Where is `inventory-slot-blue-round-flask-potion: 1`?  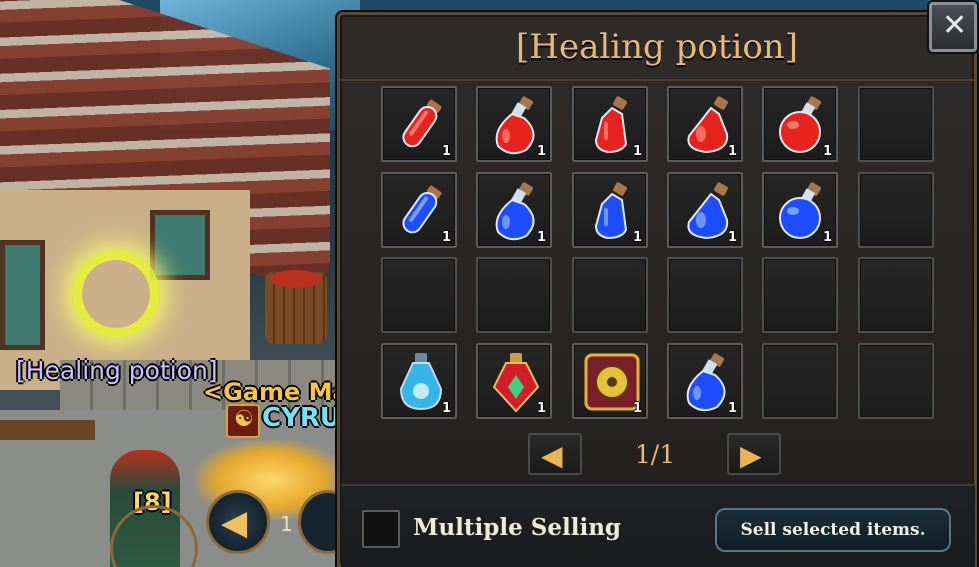 inventory-slot-blue-round-flask-potion: 1 is located at coordinates (800, 210).